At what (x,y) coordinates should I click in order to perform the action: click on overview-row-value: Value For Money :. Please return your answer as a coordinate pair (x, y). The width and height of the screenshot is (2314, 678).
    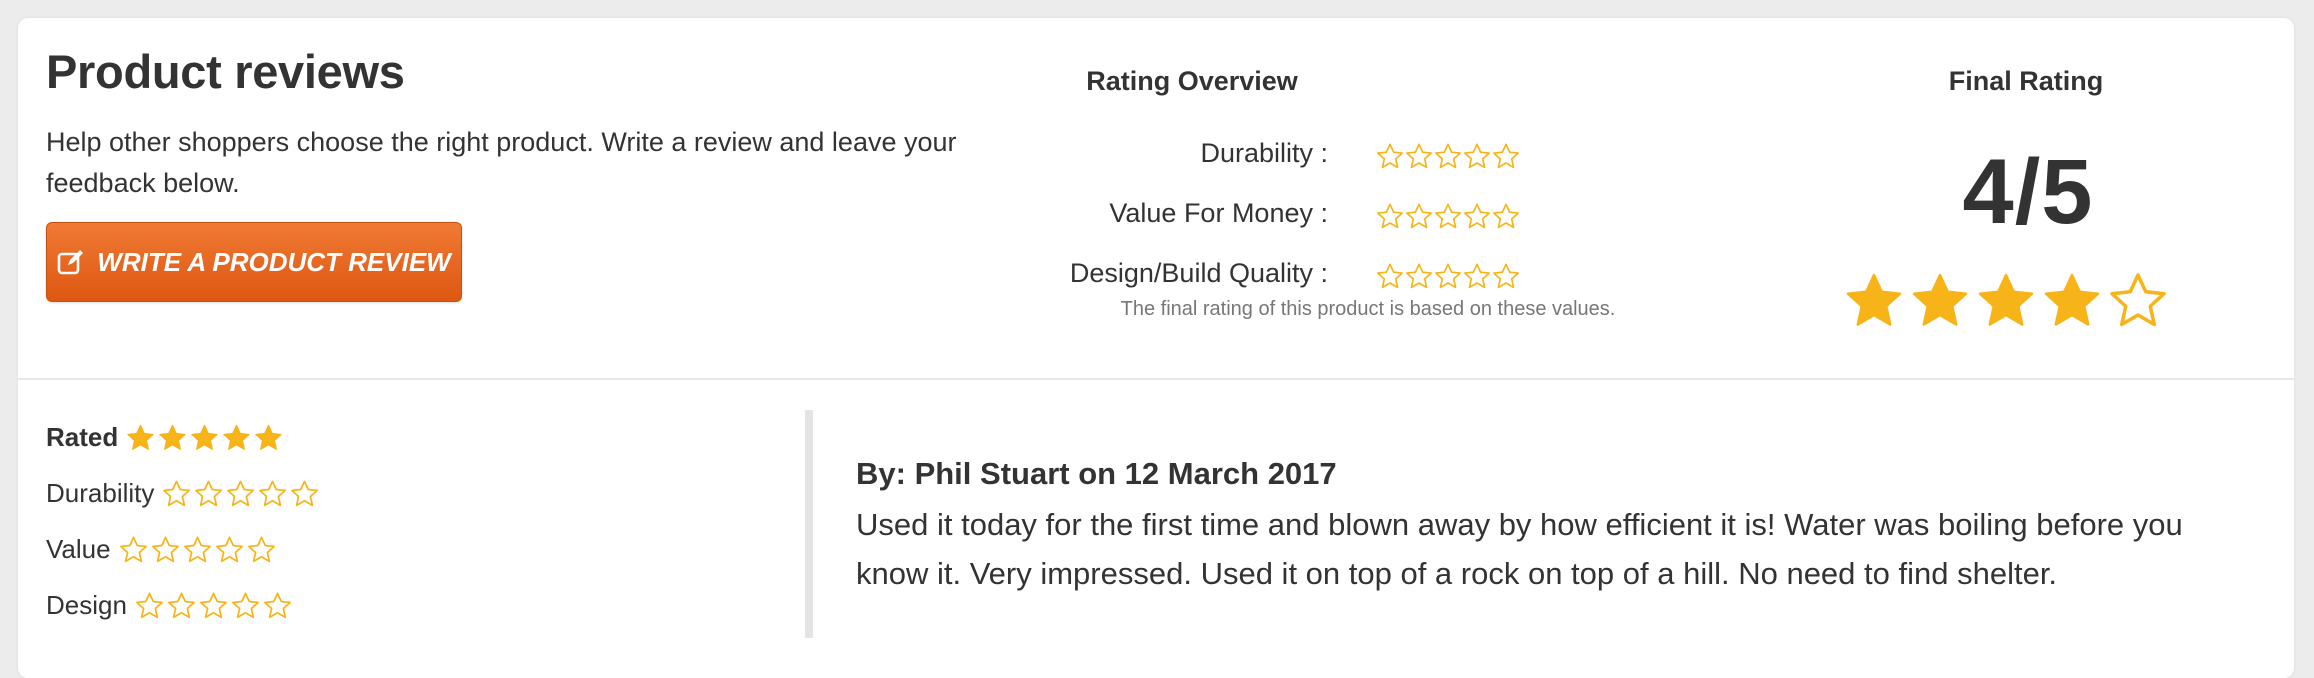
    Looking at the image, I should click on (1123, 216).